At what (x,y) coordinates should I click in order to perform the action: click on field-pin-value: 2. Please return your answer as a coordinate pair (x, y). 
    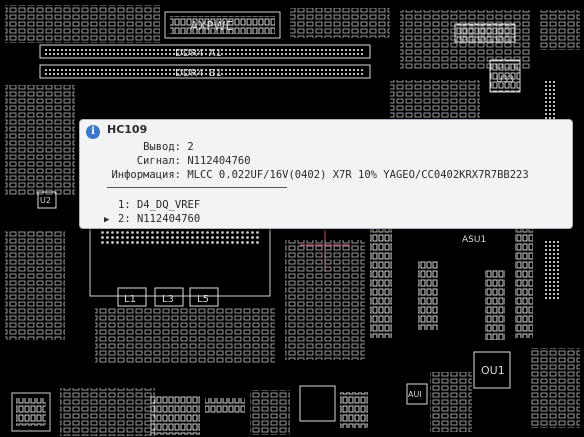
    Looking at the image, I should click on (190, 147).